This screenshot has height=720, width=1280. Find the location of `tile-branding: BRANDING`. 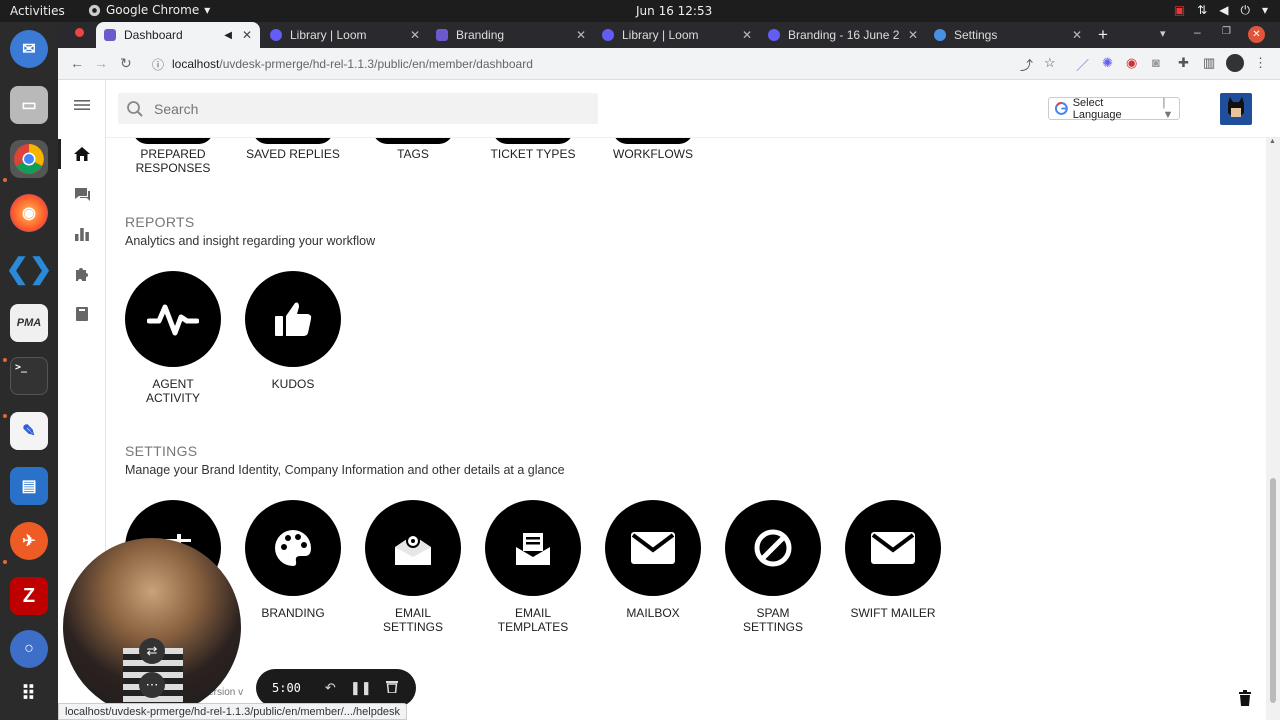

tile-branding: BRANDING is located at coordinates (293, 560).